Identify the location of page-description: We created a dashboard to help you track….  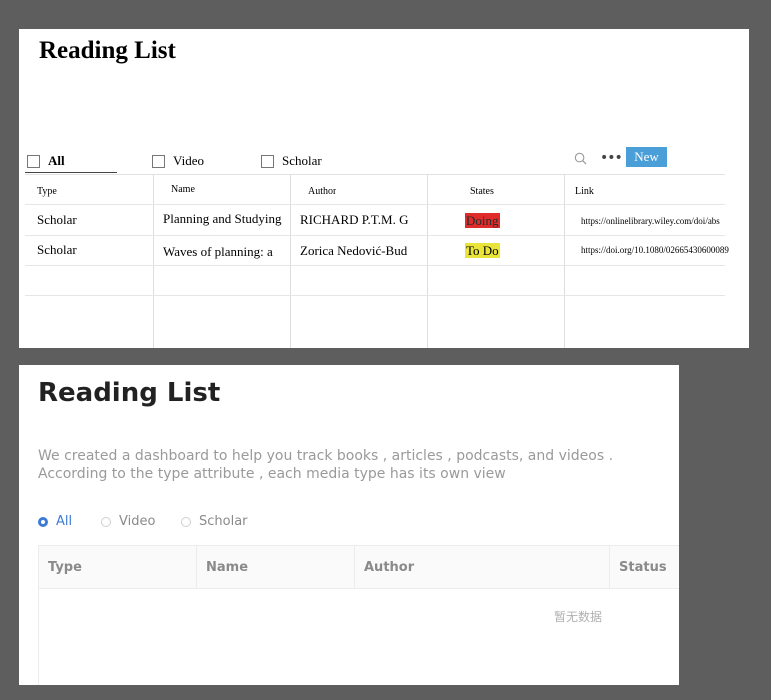
(325, 465).